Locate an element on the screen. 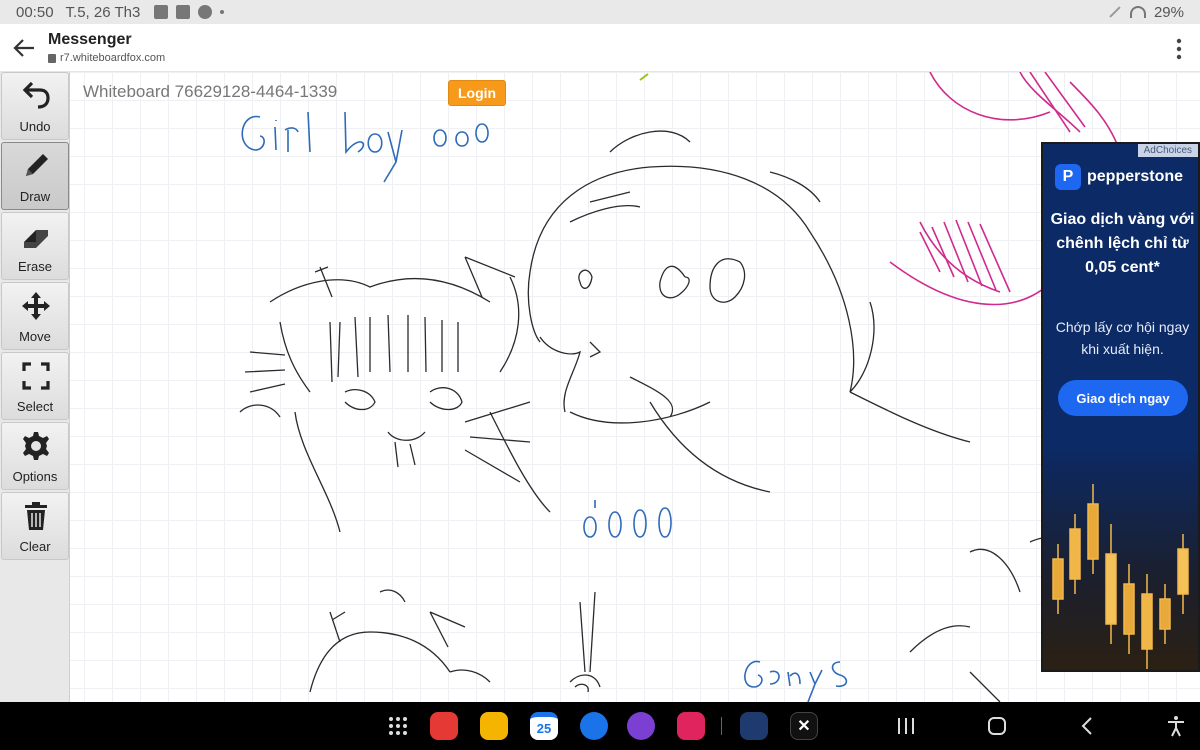 The image size is (1200, 750). move-arrows-icon is located at coordinates (36, 306).